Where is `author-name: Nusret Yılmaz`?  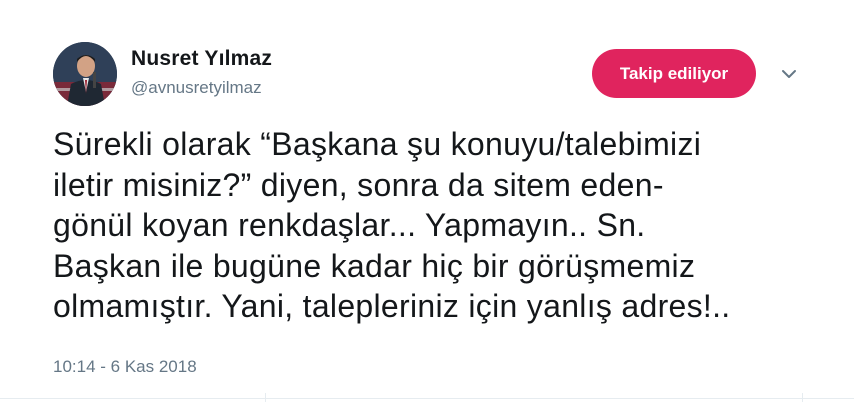 author-name: Nusret Yılmaz is located at coordinates (201, 59).